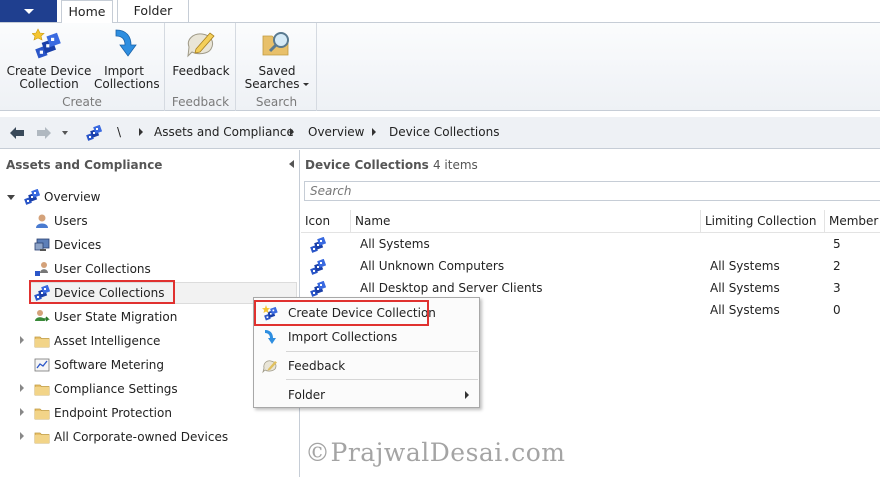 This screenshot has height=477, width=880. What do you see at coordinates (277, 59) in the screenshot?
I see `saved-searches-button: Saved Searches` at bounding box center [277, 59].